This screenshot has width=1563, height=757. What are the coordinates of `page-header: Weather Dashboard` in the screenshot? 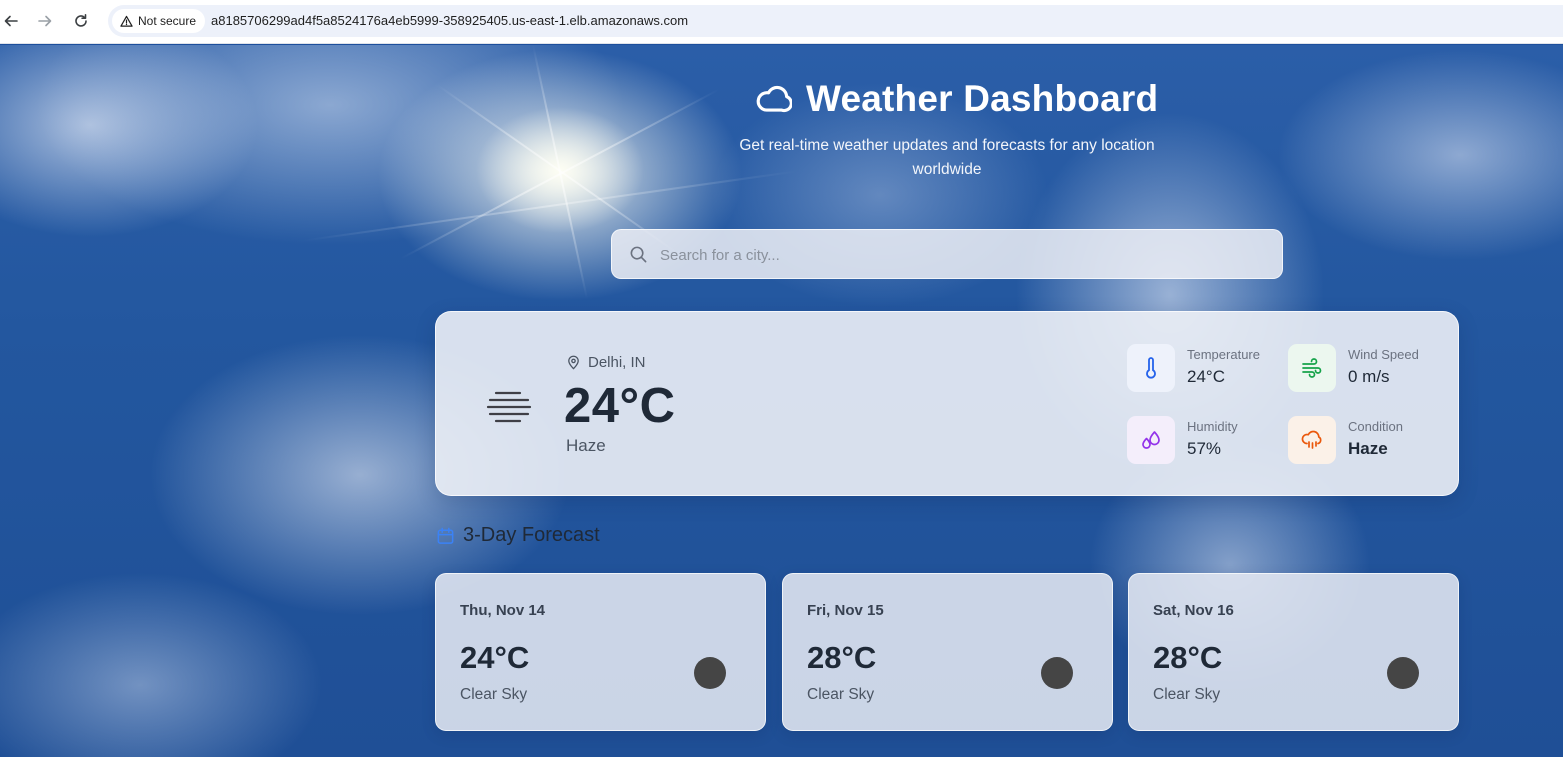 It's located at (956, 99).